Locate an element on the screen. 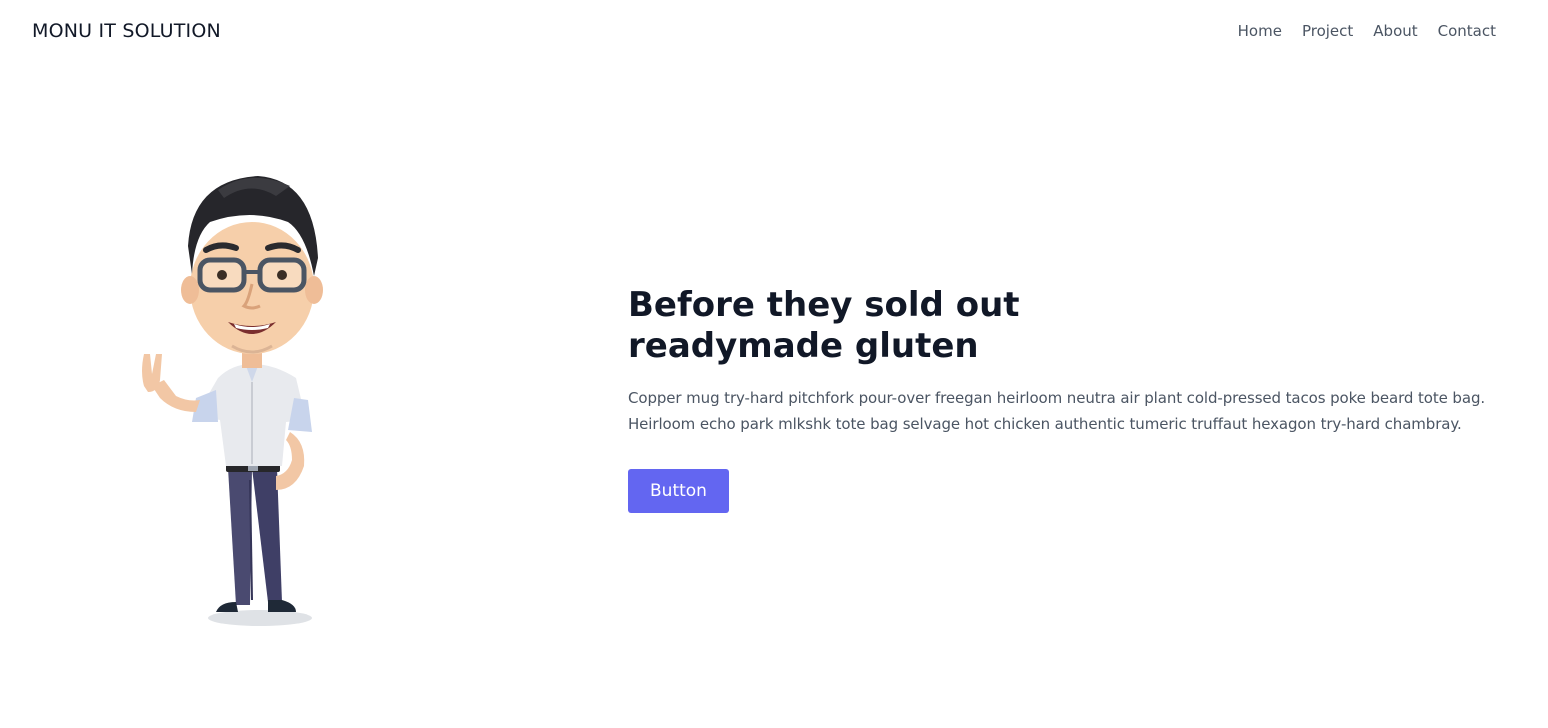  nav-link-project: Project is located at coordinates (1327, 31).